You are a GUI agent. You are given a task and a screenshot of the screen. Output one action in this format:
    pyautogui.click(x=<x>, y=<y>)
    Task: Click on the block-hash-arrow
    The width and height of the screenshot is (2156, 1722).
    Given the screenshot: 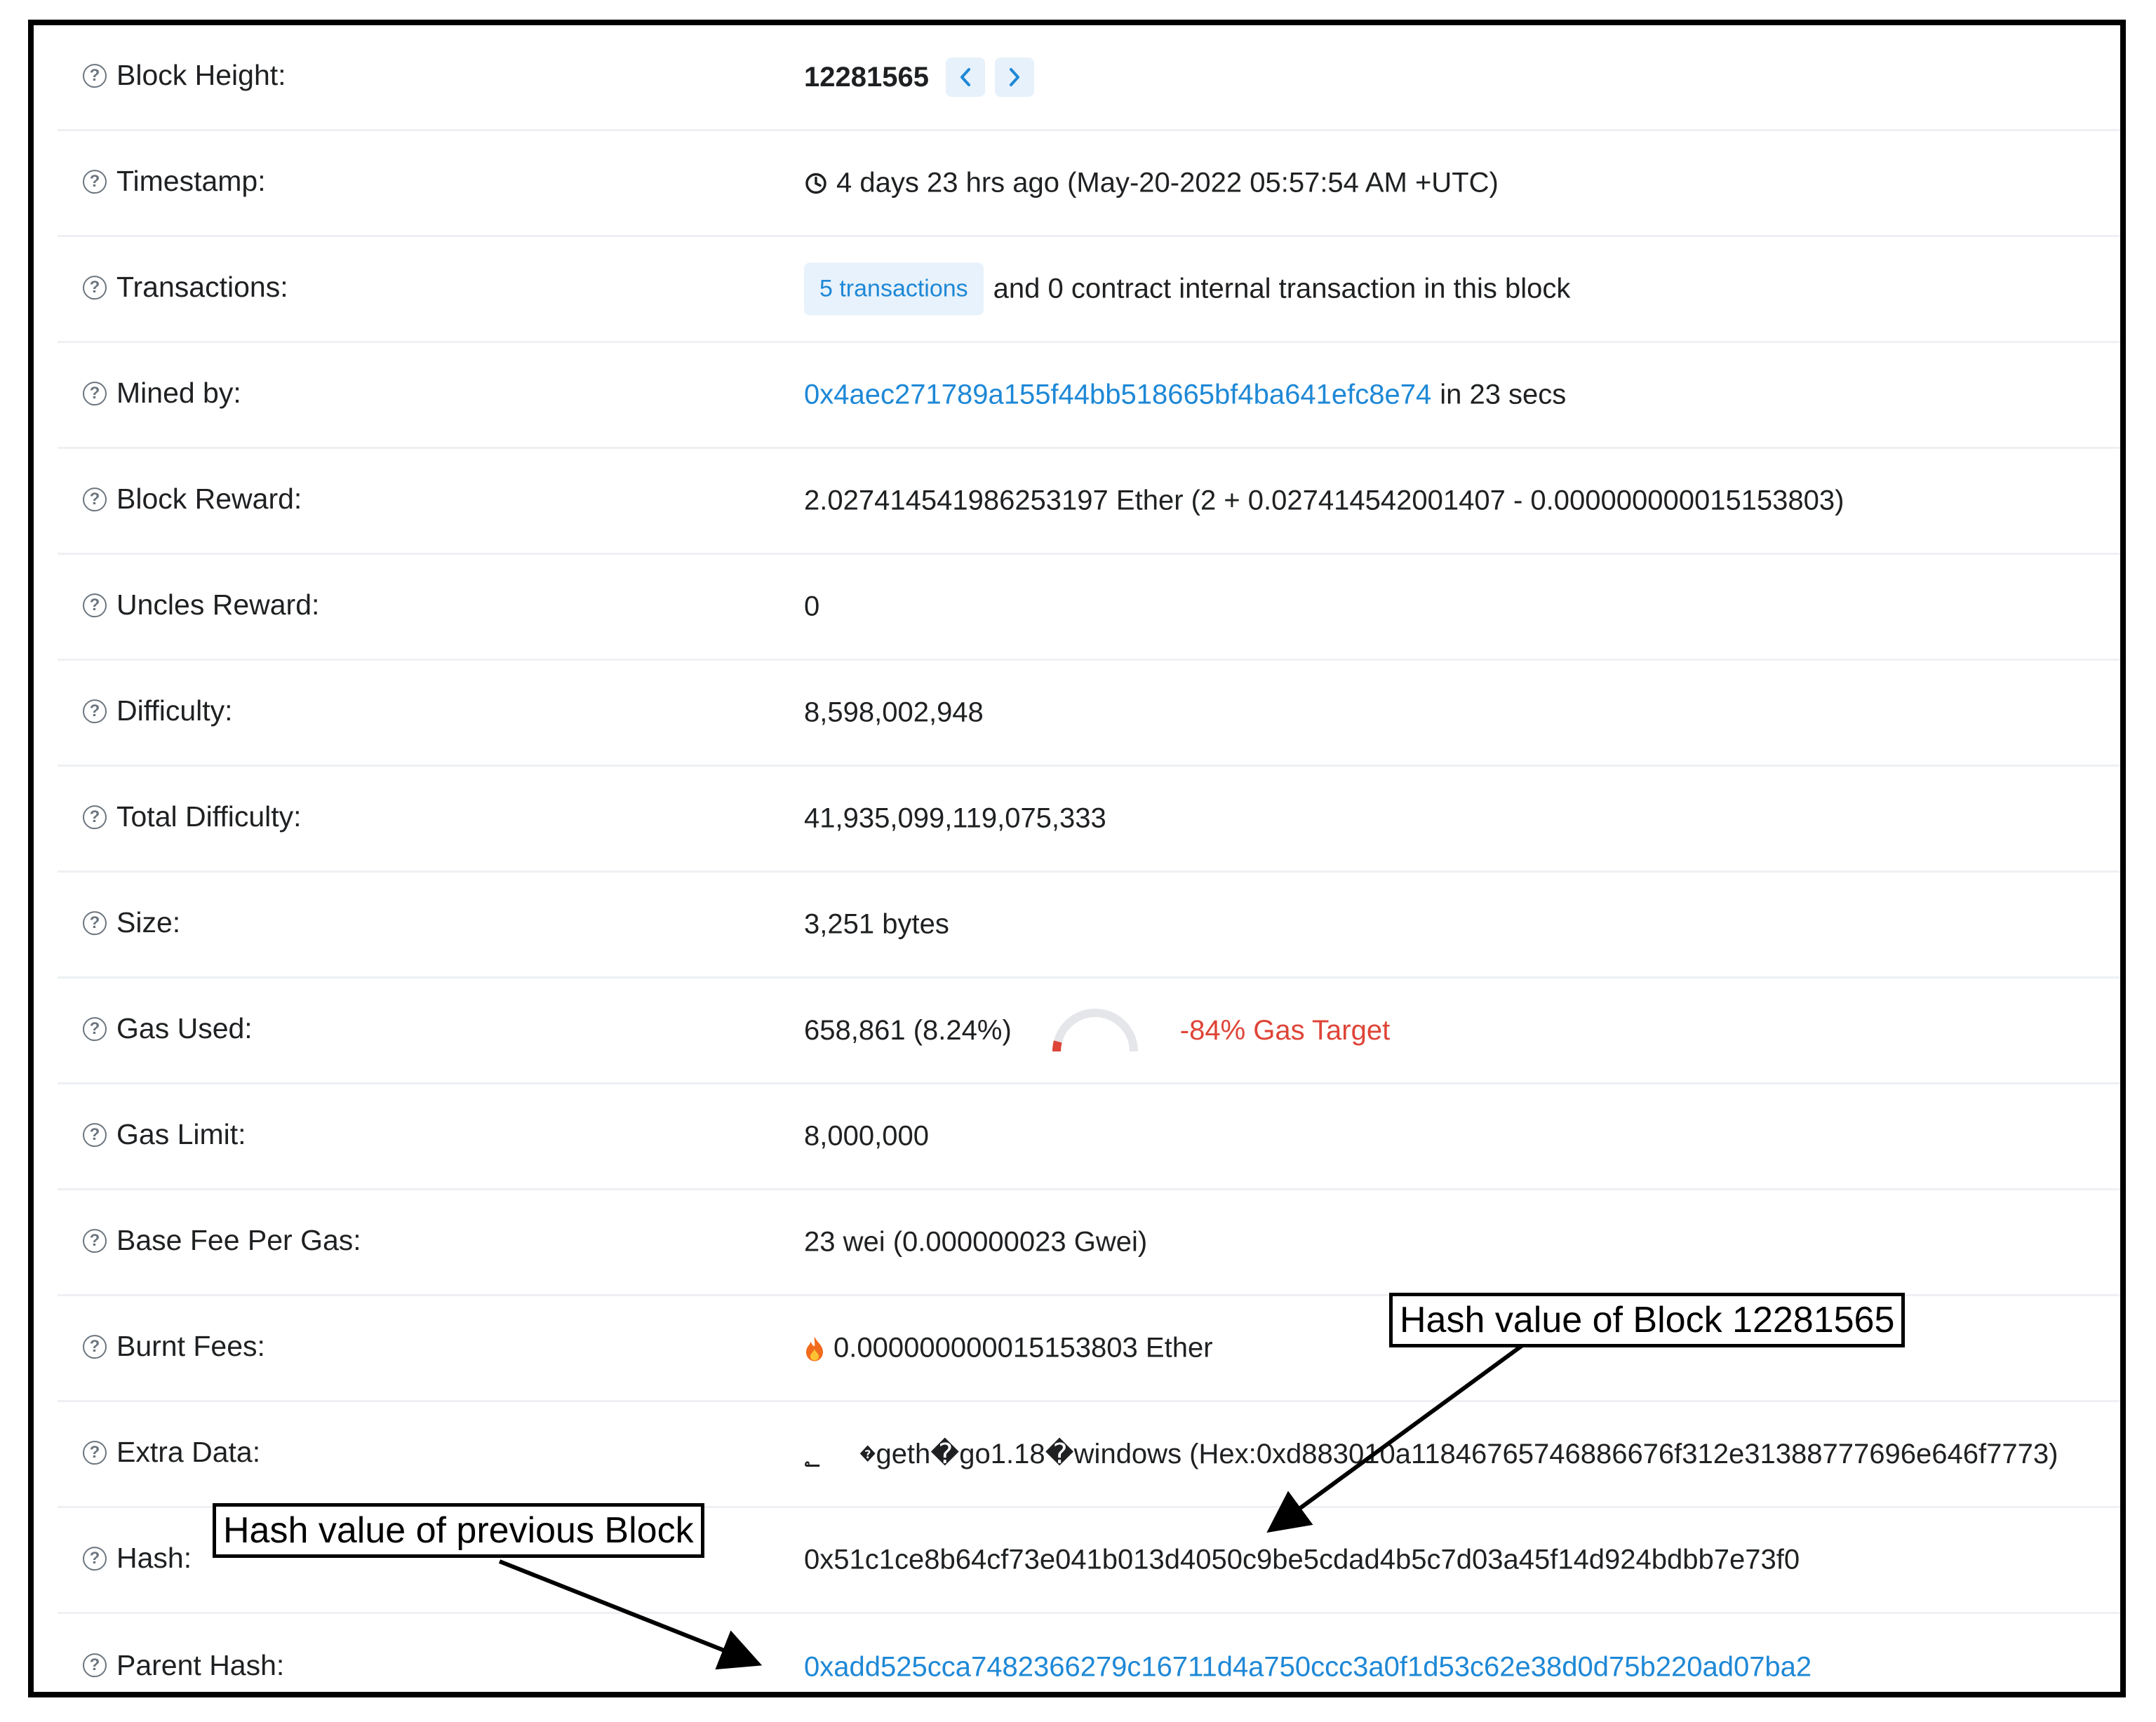 What is the action you would take?
    pyautogui.click(x=1395, y=1438)
    